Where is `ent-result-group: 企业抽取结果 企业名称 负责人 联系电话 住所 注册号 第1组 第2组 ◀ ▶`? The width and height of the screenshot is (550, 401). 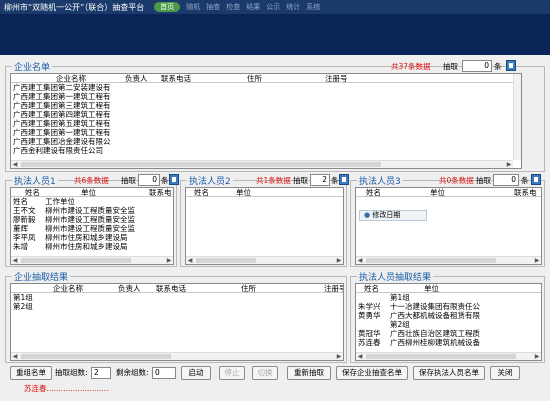 ent-result-group: 企业抽取结果 企业名称 负责人 联系电话 住所 注册号 第1组 第2组 ◀ ▶ is located at coordinates (176, 316).